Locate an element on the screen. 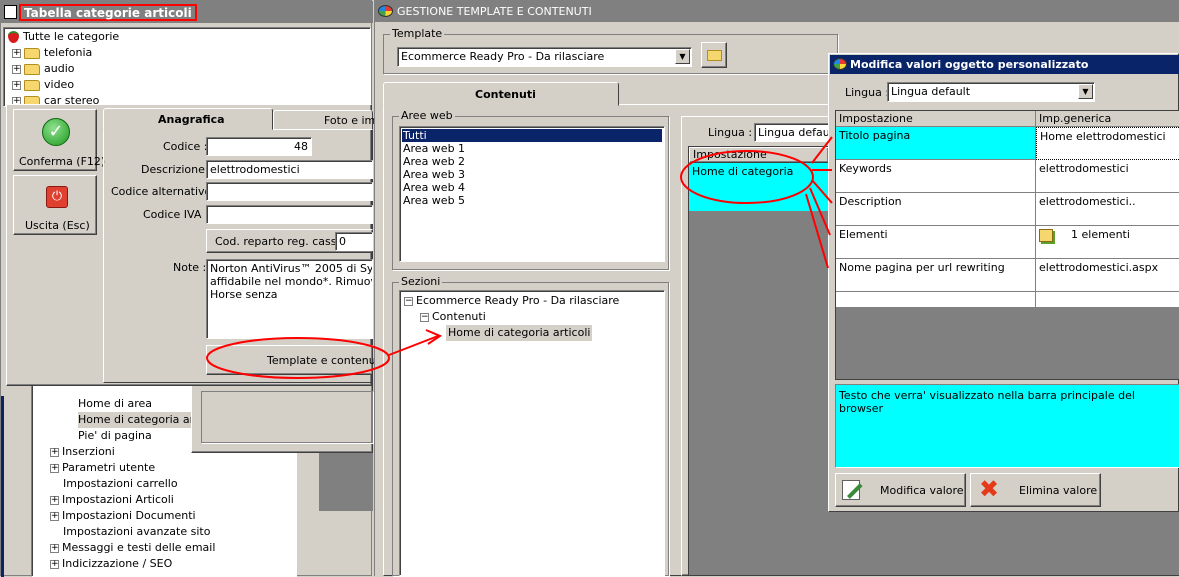 The image size is (1179, 577). codice-iva-field is located at coordinates (289, 214).